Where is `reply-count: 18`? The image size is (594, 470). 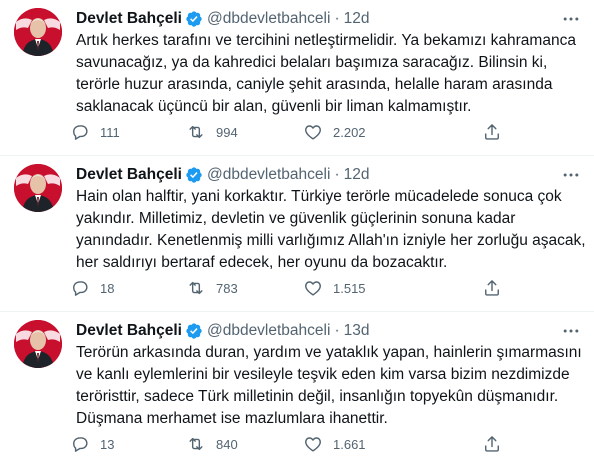 reply-count: 18 is located at coordinates (107, 288).